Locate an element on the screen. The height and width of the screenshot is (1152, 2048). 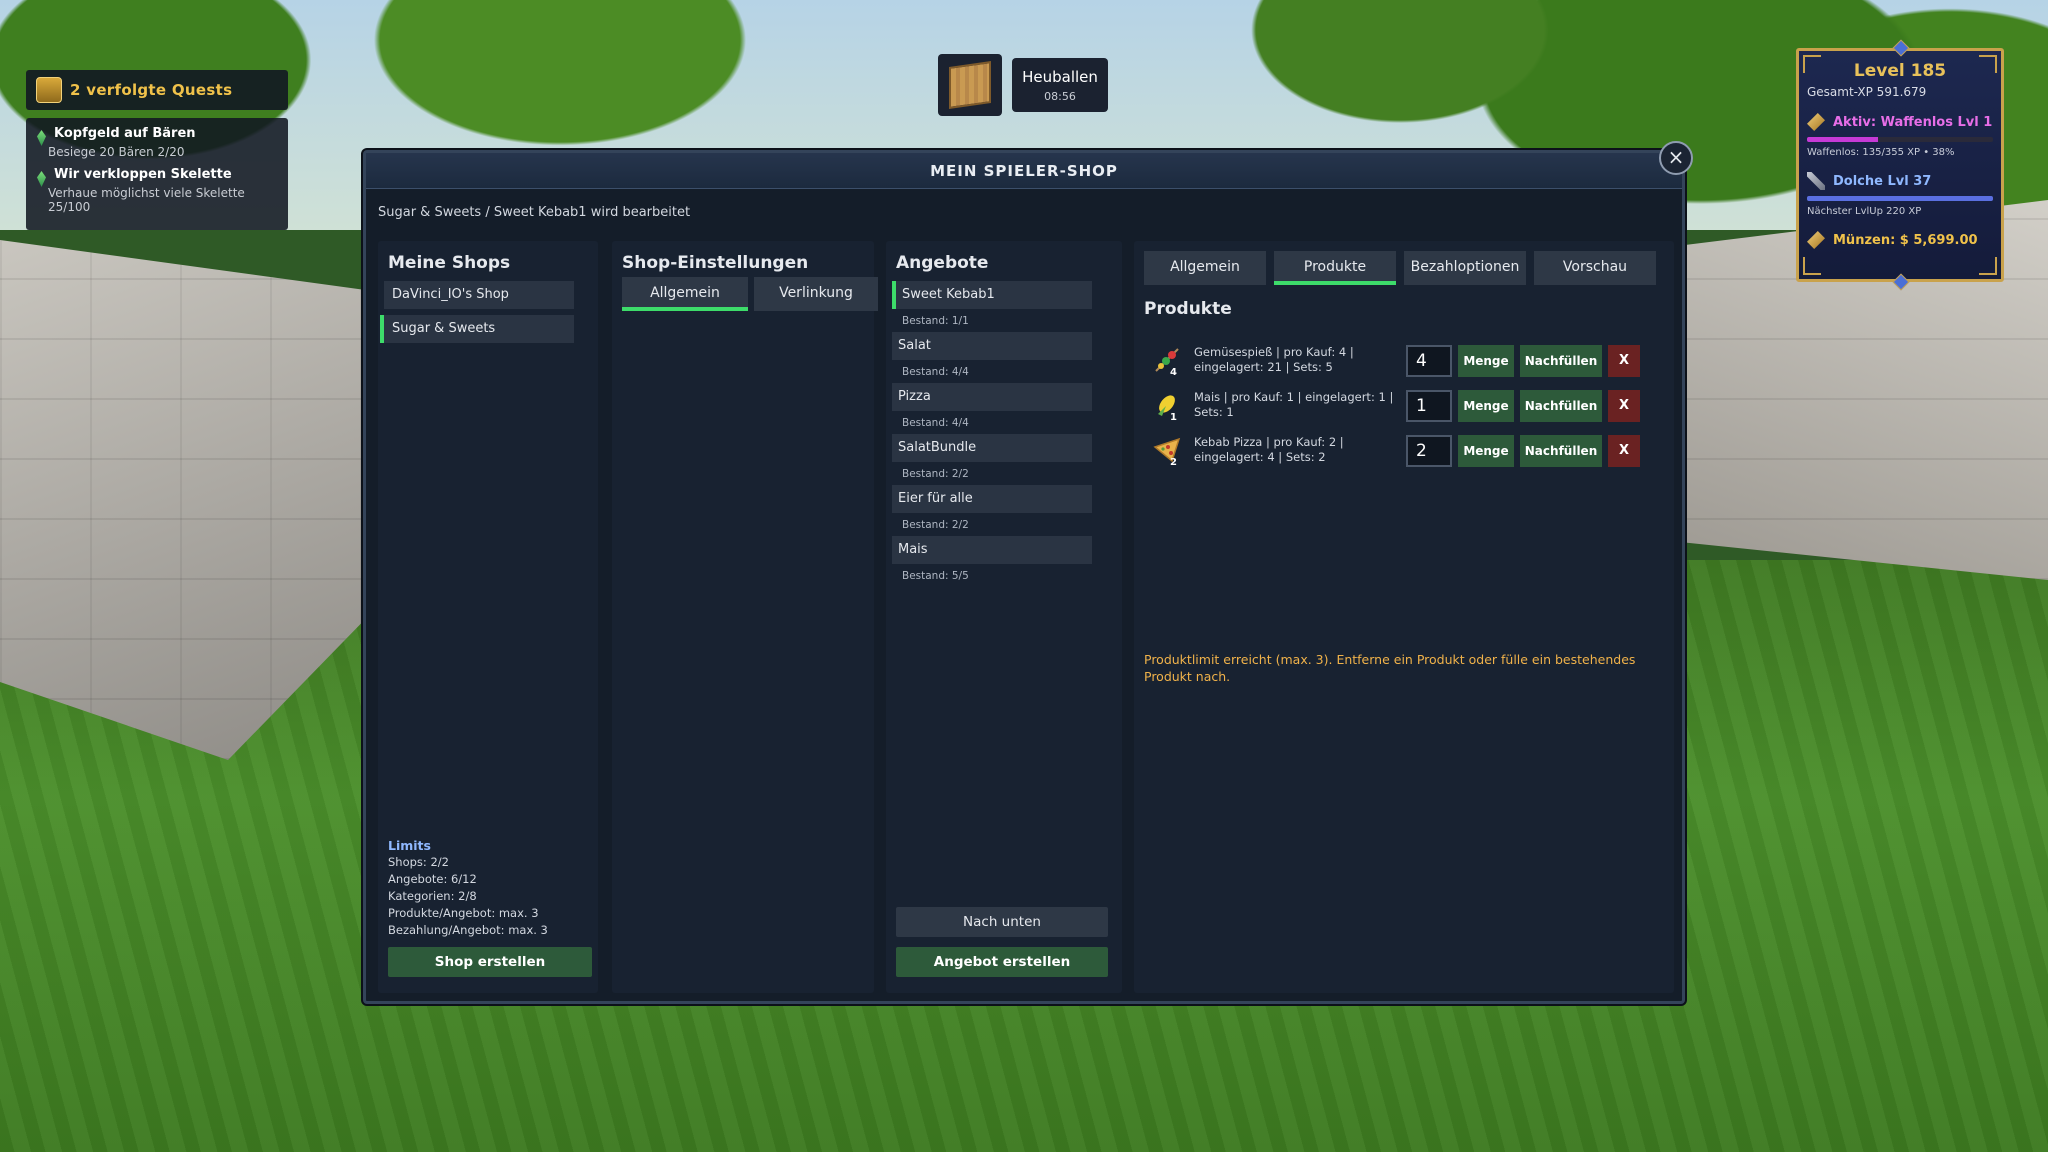
dagger-next-levelup: Nächster LvlUp 220 XP is located at coordinates (1864, 211).